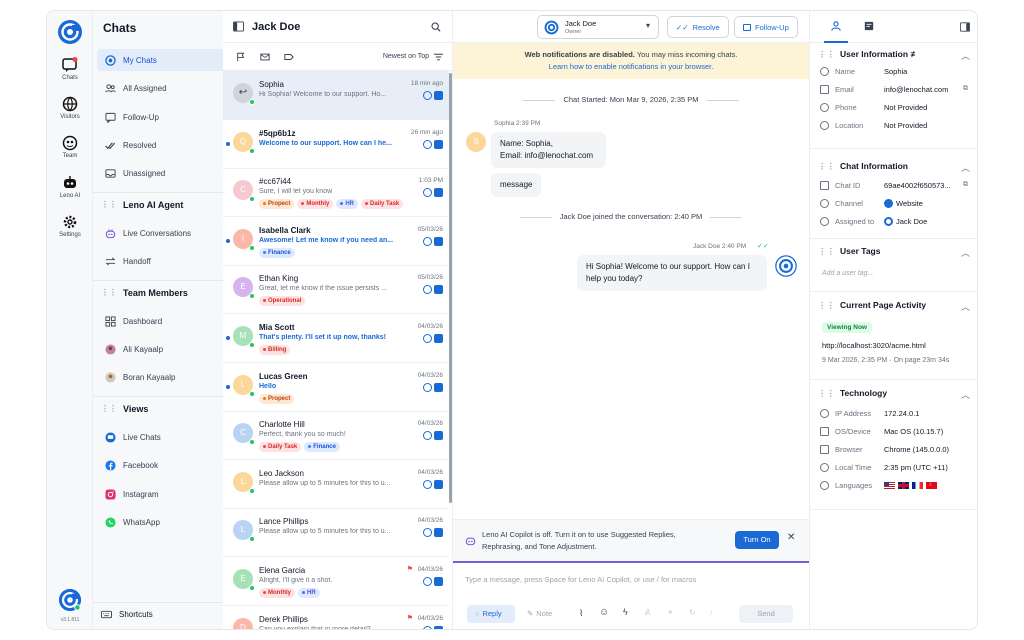 The width and height of the screenshot is (1024, 640). Describe the element at coordinates (70, 143) in the screenshot. I see `team-icon` at that location.